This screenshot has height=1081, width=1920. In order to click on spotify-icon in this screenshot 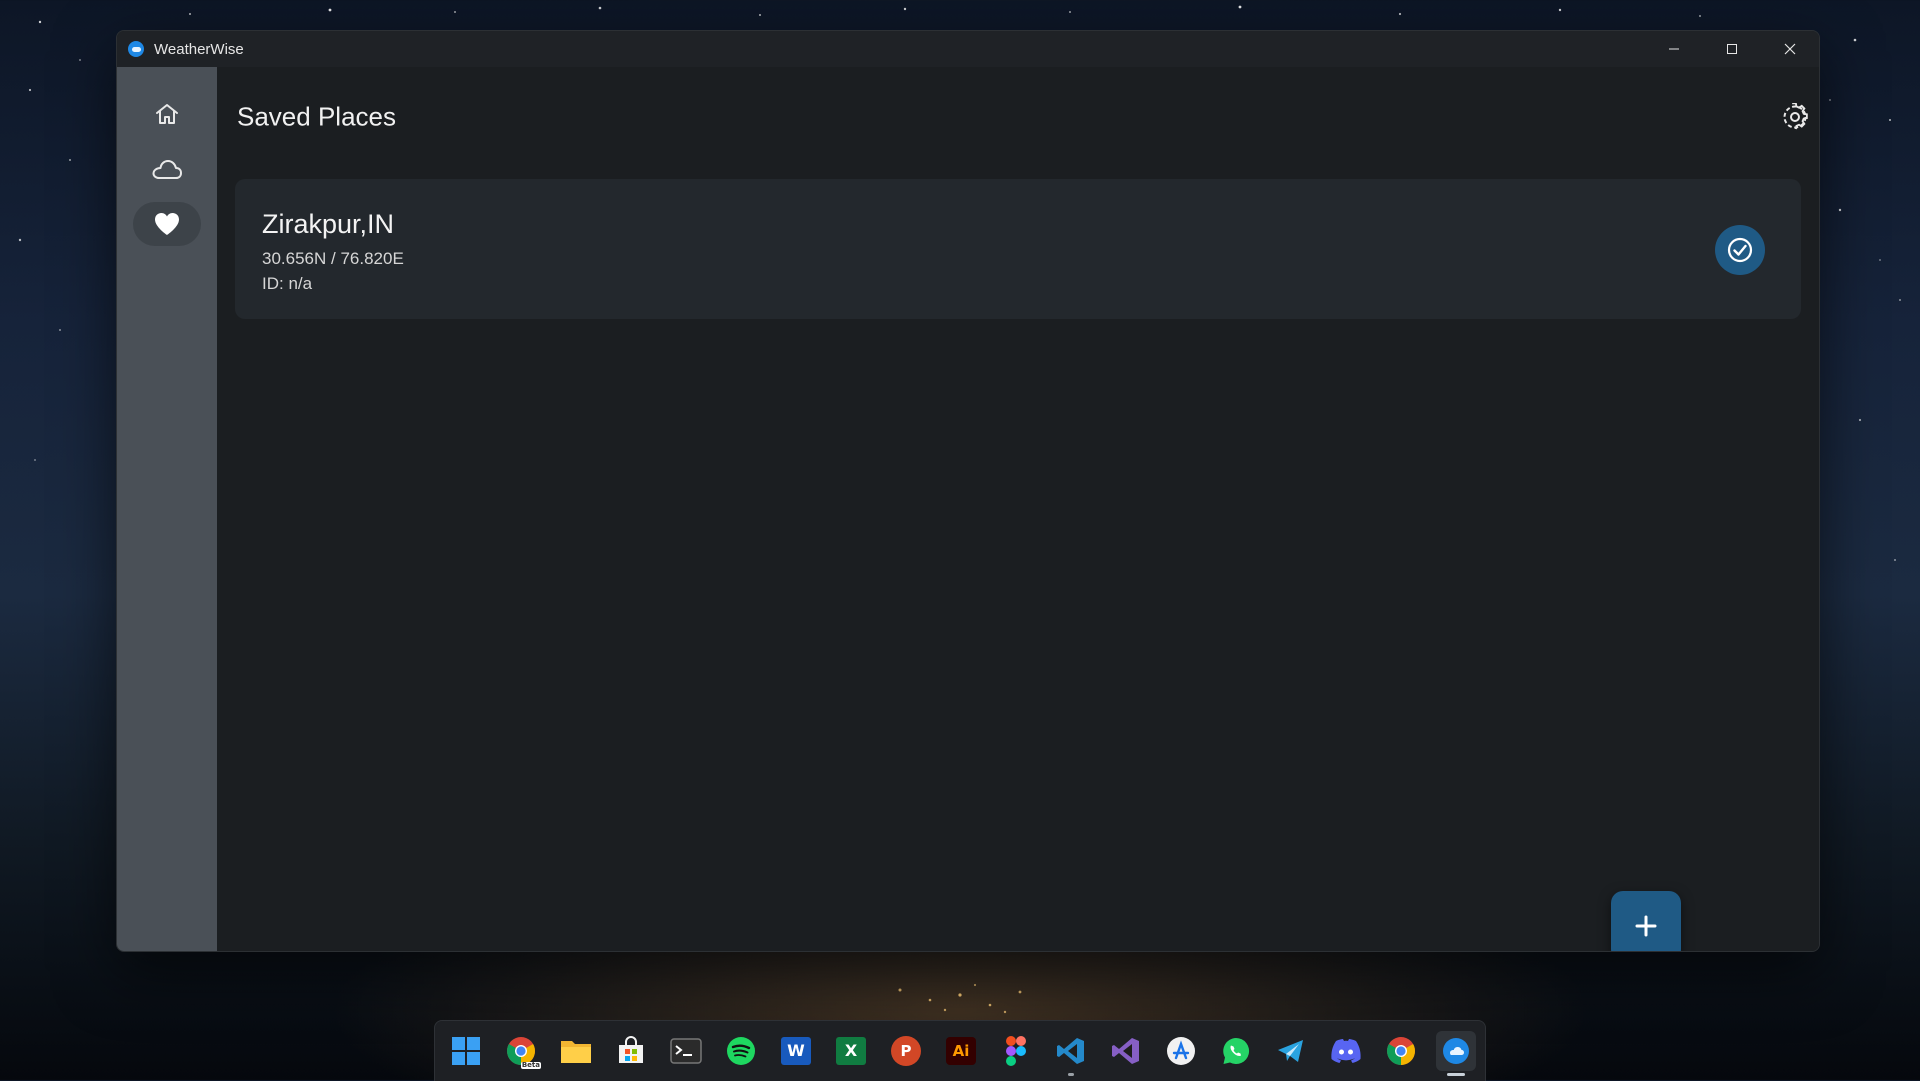, I will do `click(741, 1051)`.